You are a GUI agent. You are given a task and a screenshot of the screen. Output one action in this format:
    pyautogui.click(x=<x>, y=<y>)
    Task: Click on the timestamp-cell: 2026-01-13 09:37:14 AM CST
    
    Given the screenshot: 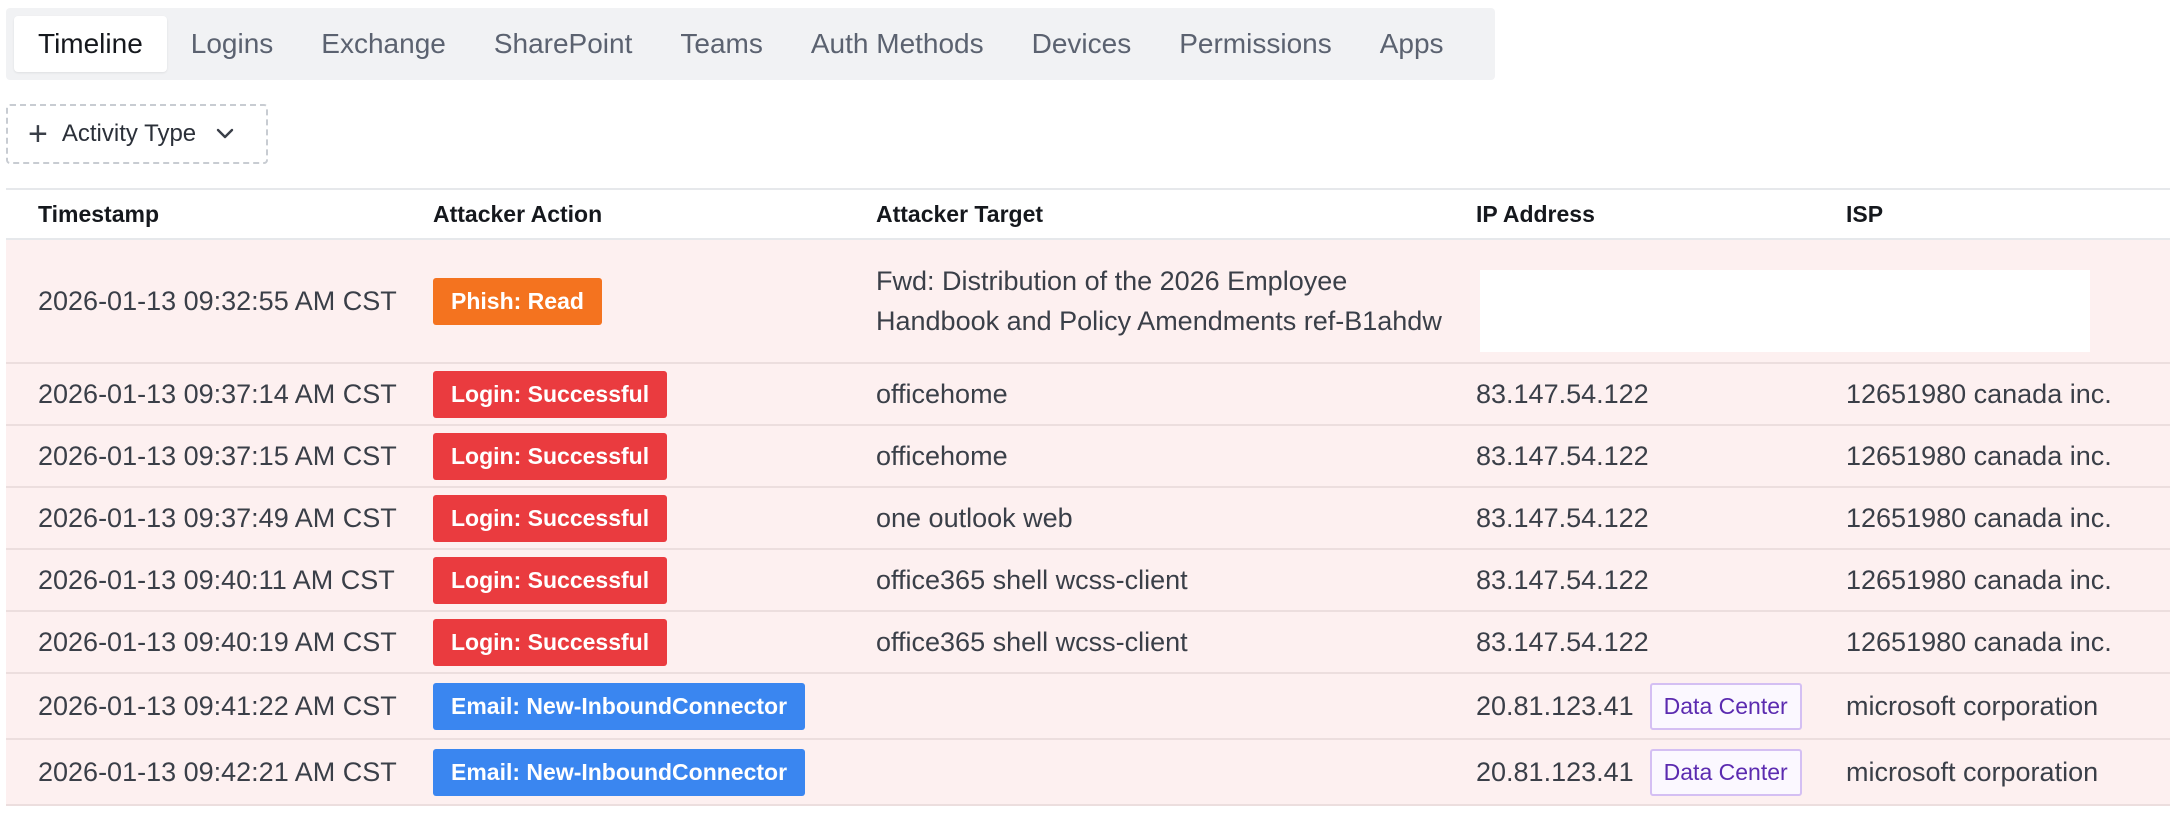 What is the action you would take?
    pyautogui.click(x=217, y=393)
    